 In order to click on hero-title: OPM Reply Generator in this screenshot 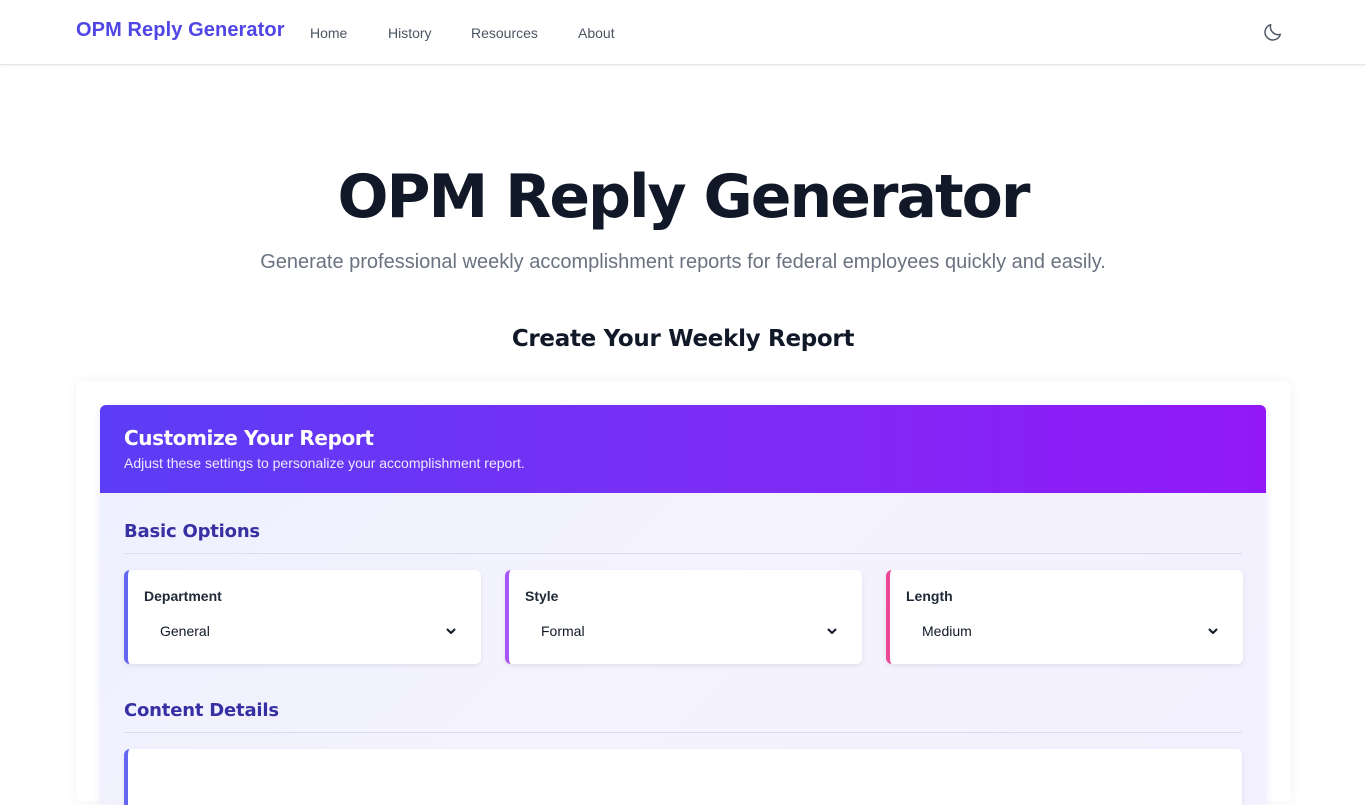, I will do `click(684, 197)`.